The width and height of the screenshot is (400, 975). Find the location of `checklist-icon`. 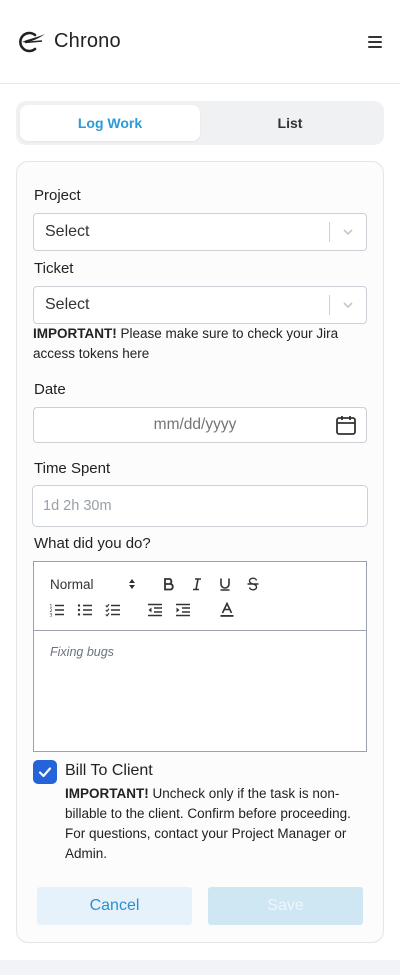

checklist-icon is located at coordinates (113, 610).